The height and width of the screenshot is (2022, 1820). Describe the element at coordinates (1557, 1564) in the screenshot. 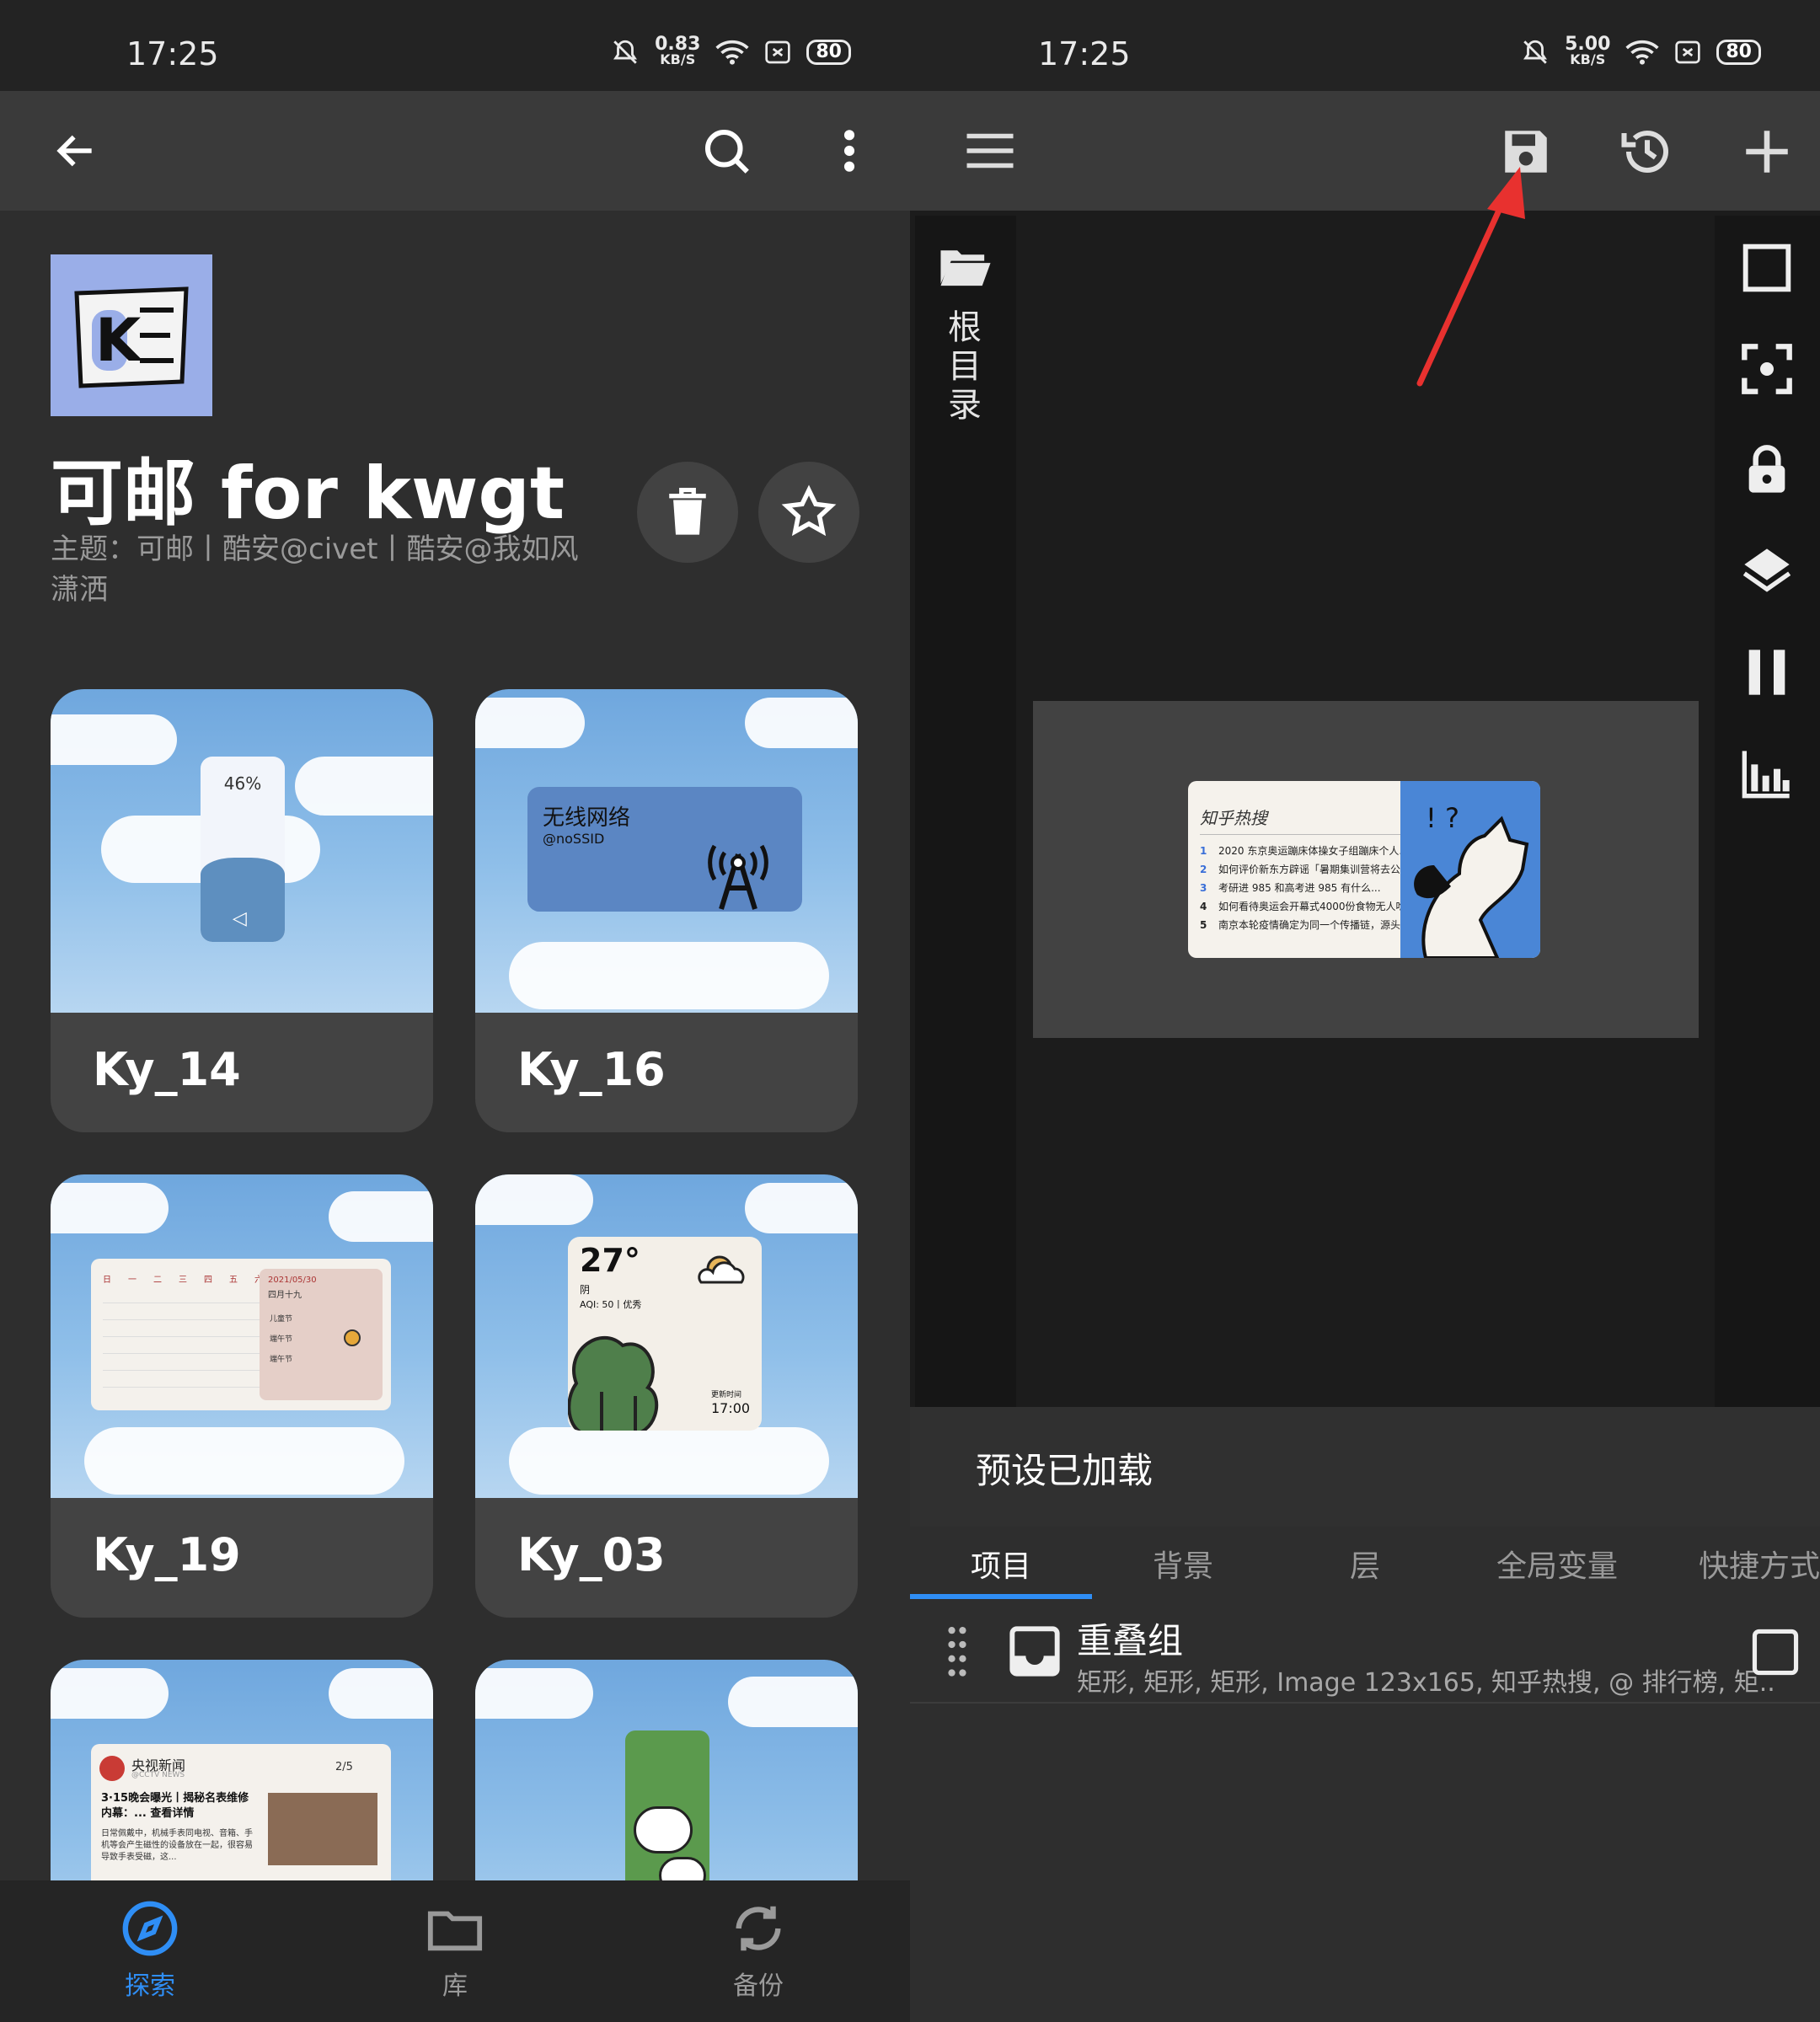

I see `tab-globals: 全局变量` at that location.